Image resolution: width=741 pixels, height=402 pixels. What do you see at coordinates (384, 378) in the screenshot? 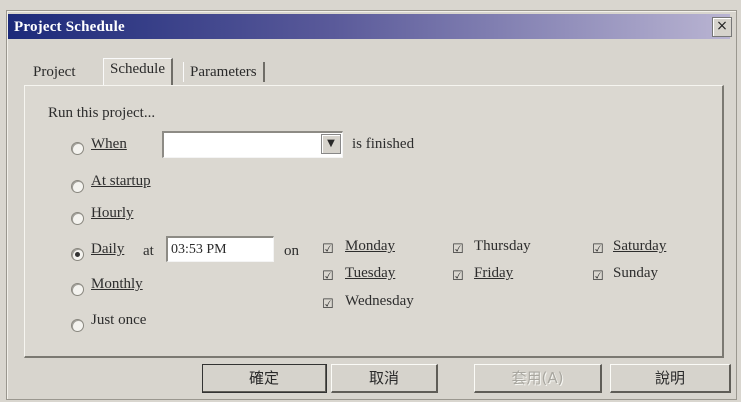
I see `cancel-button: 取消` at bounding box center [384, 378].